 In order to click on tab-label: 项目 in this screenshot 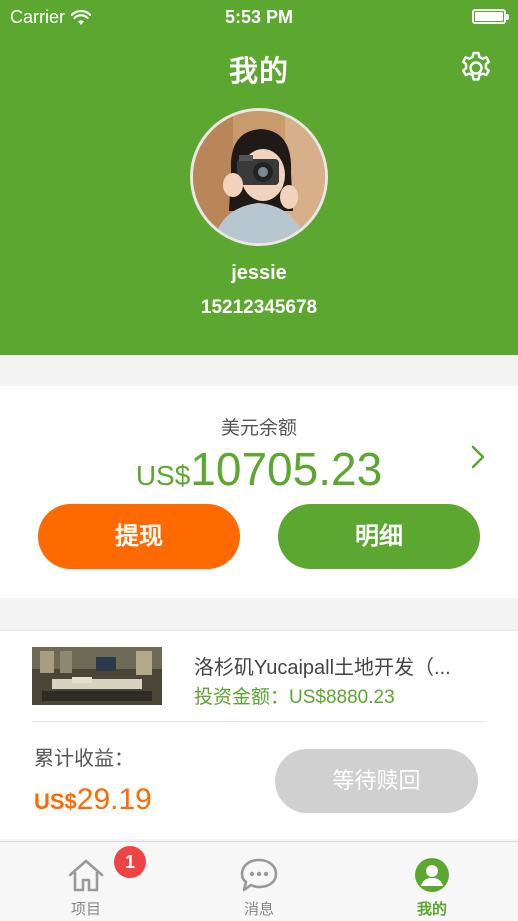, I will do `click(85, 909)`.